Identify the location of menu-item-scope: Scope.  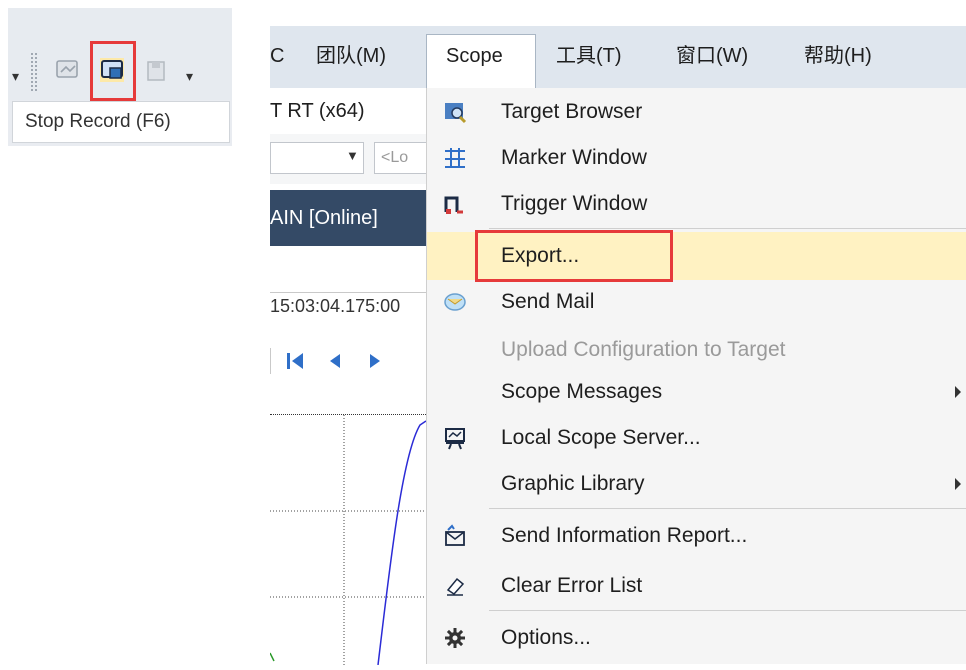
(474, 56).